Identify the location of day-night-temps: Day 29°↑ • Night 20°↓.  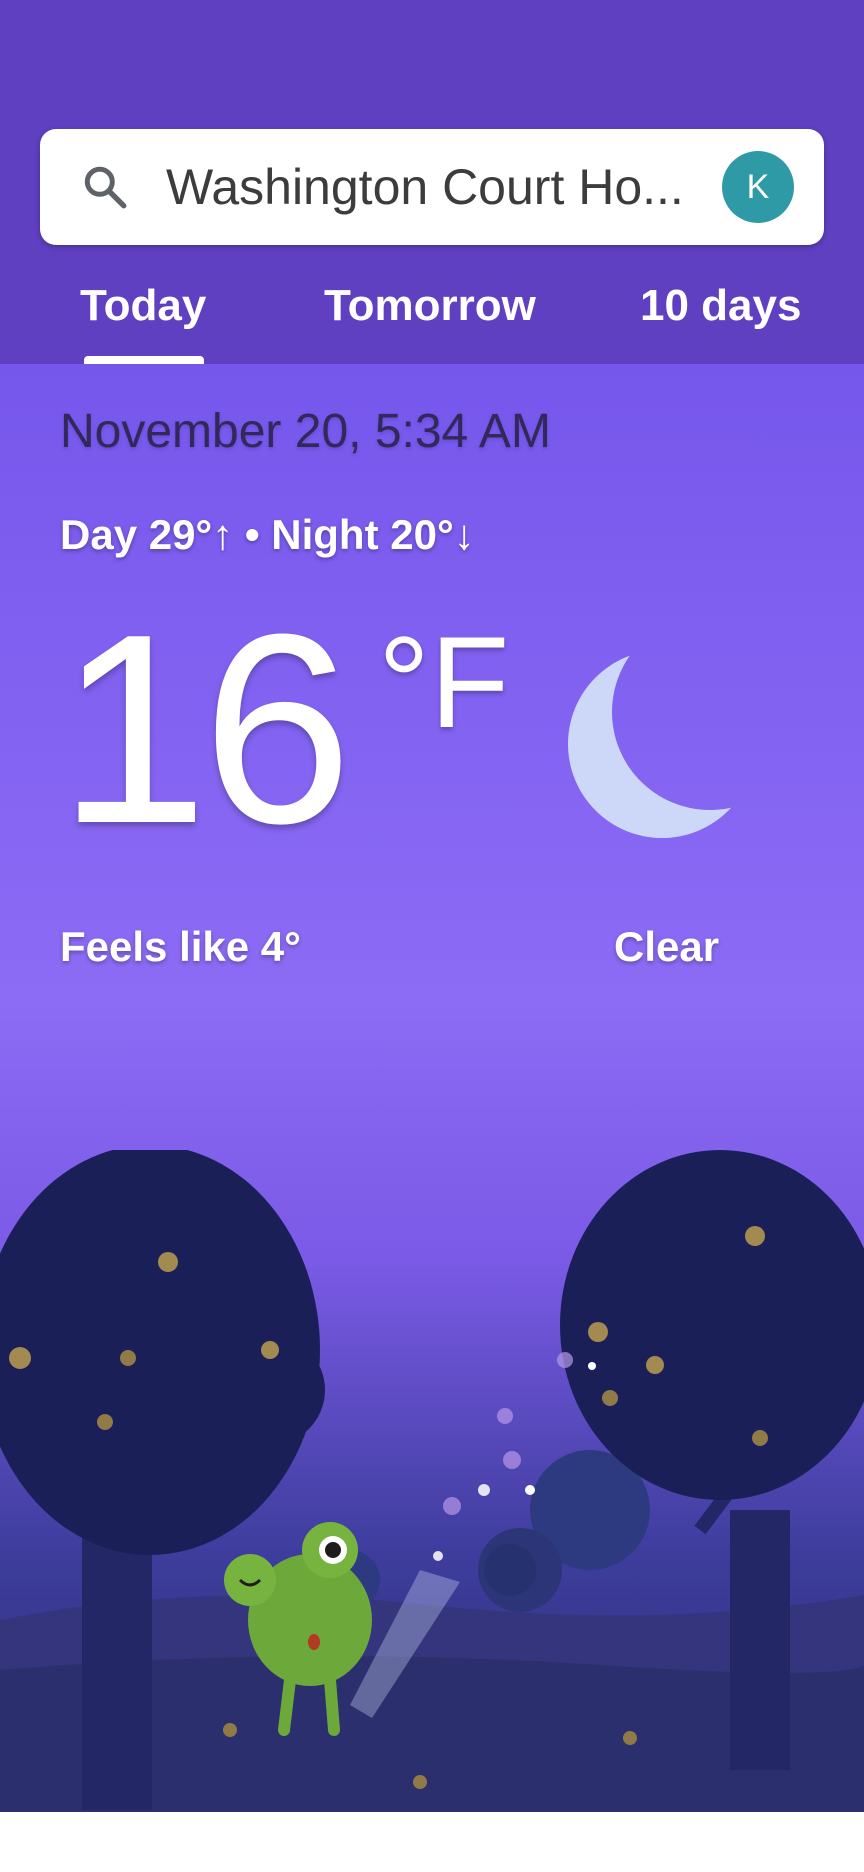
(267, 534).